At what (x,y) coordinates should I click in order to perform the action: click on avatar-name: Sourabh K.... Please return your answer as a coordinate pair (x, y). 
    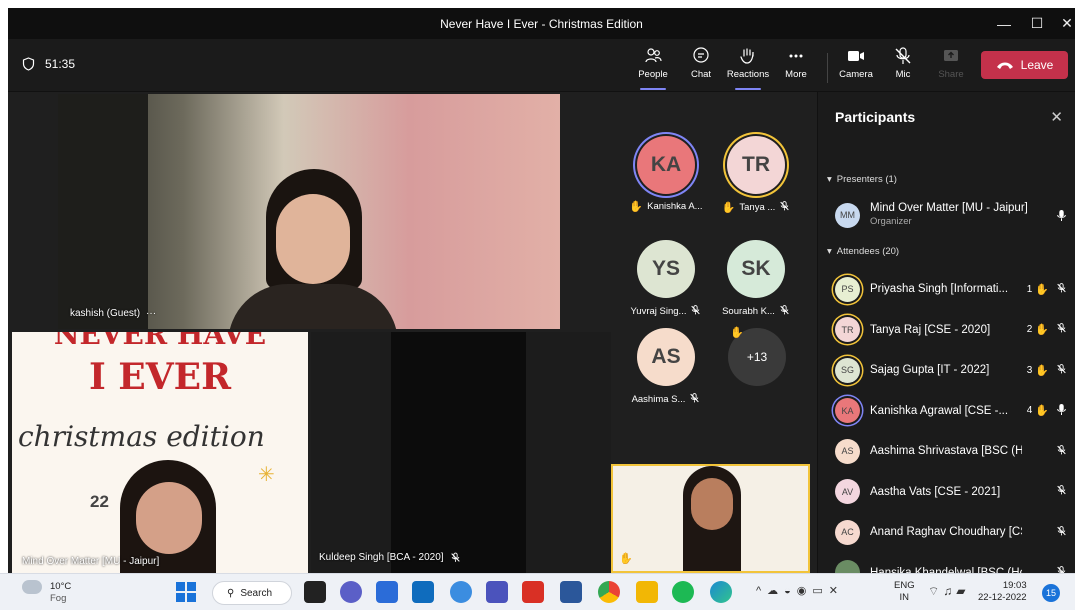
    Looking at the image, I should click on (748, 311).